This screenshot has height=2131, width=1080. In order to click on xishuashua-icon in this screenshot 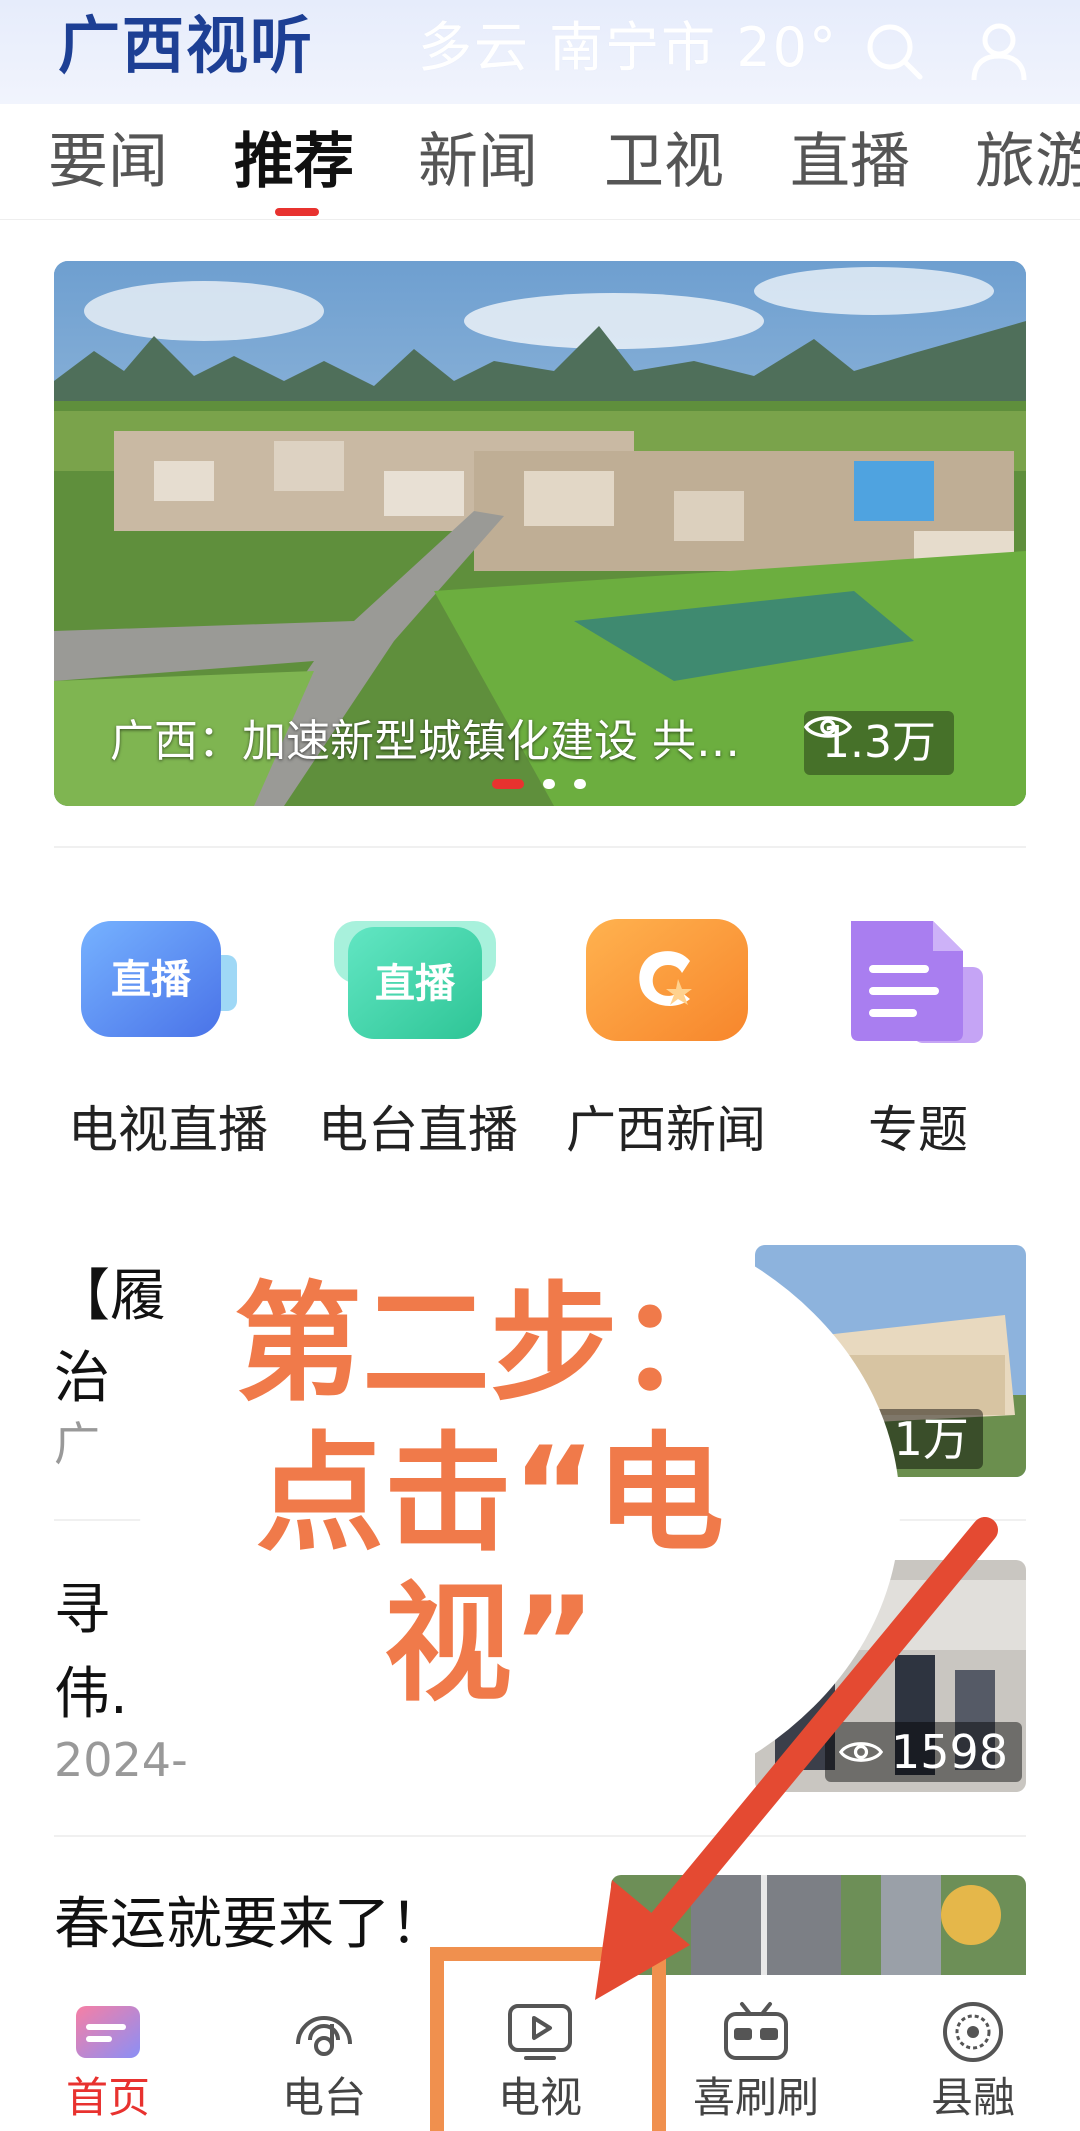, I will do `click(756, 2032)`.